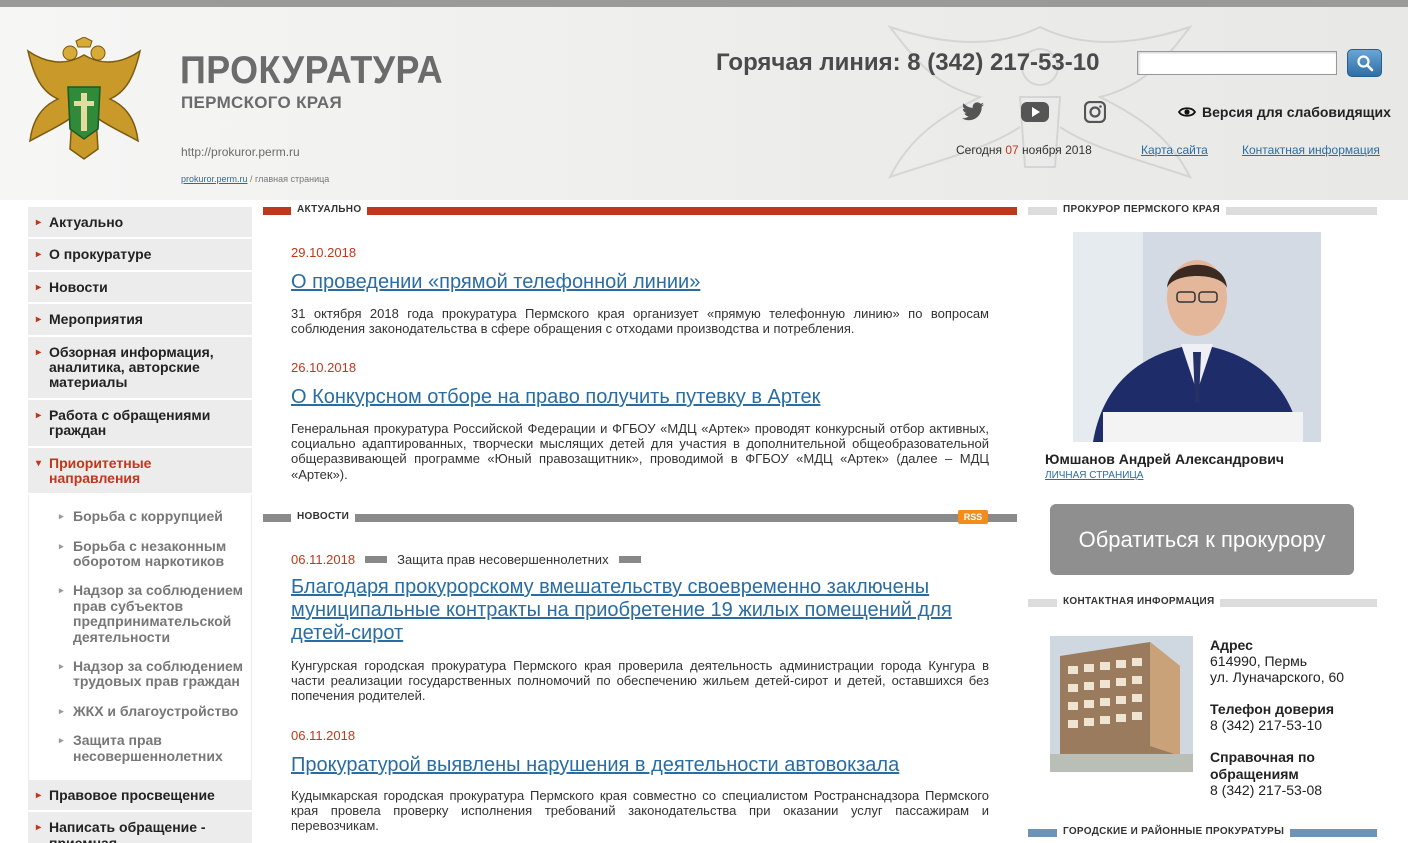  I want to click on section-title-contacts: КОНТАКТНАЯ ИНФОРМАЦИЯ, so click(1139, 601).